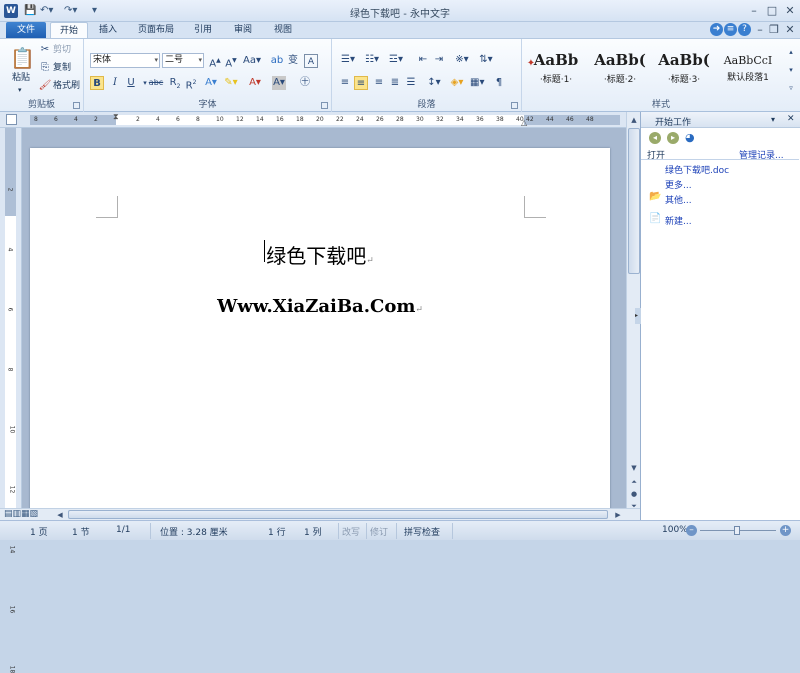 The width and height of the screenshot is (800, 673). What do you see at coordinates (125, 60) in the screenshot?
I see `font-name-select: 宋体 ▾` at bounding box center [125, 60].